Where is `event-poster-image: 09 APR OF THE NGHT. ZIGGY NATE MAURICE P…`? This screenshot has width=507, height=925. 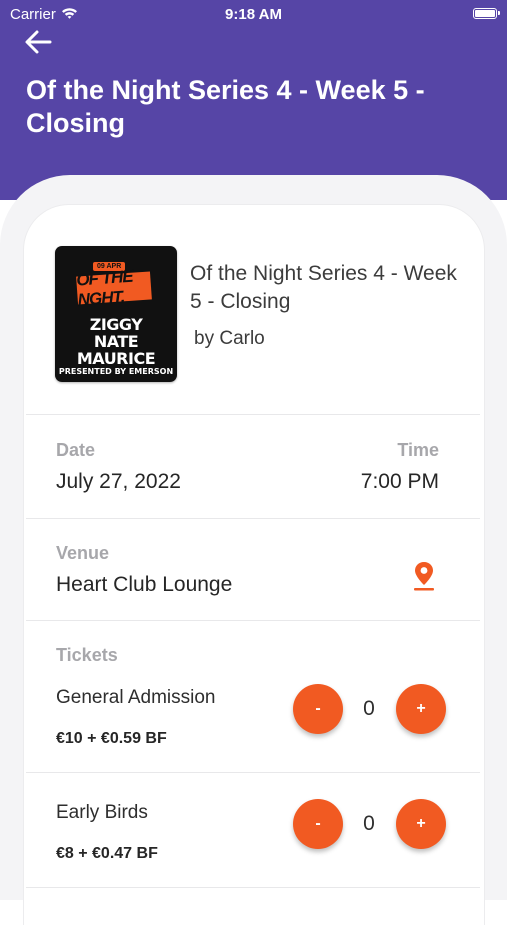
event-poster-image: 09 APR OF THE NGHT. ZIGGY NATE MAURICE P… is located at coordinates (116, 314).